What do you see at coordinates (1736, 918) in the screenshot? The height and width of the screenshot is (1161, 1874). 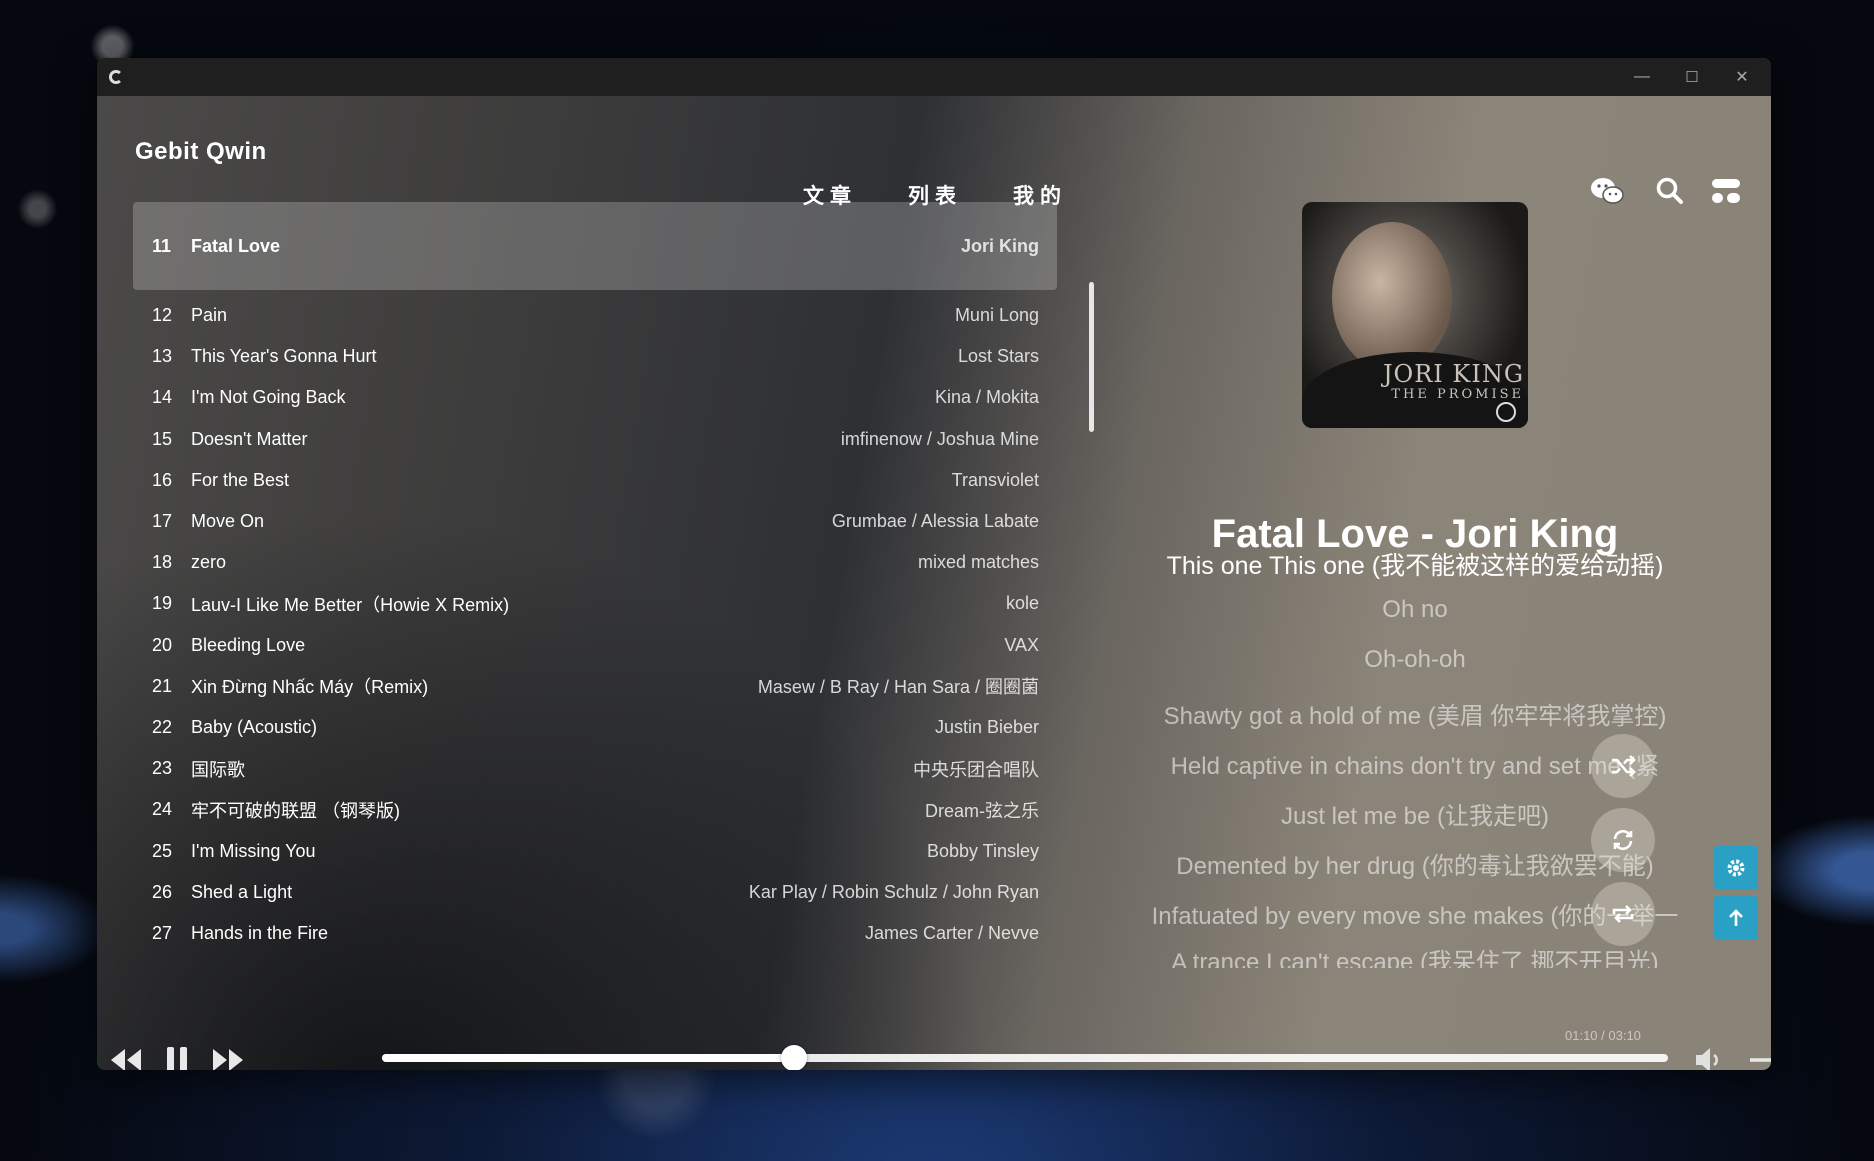 I see `back-to-top-button` at bounding box center [1736, 918].